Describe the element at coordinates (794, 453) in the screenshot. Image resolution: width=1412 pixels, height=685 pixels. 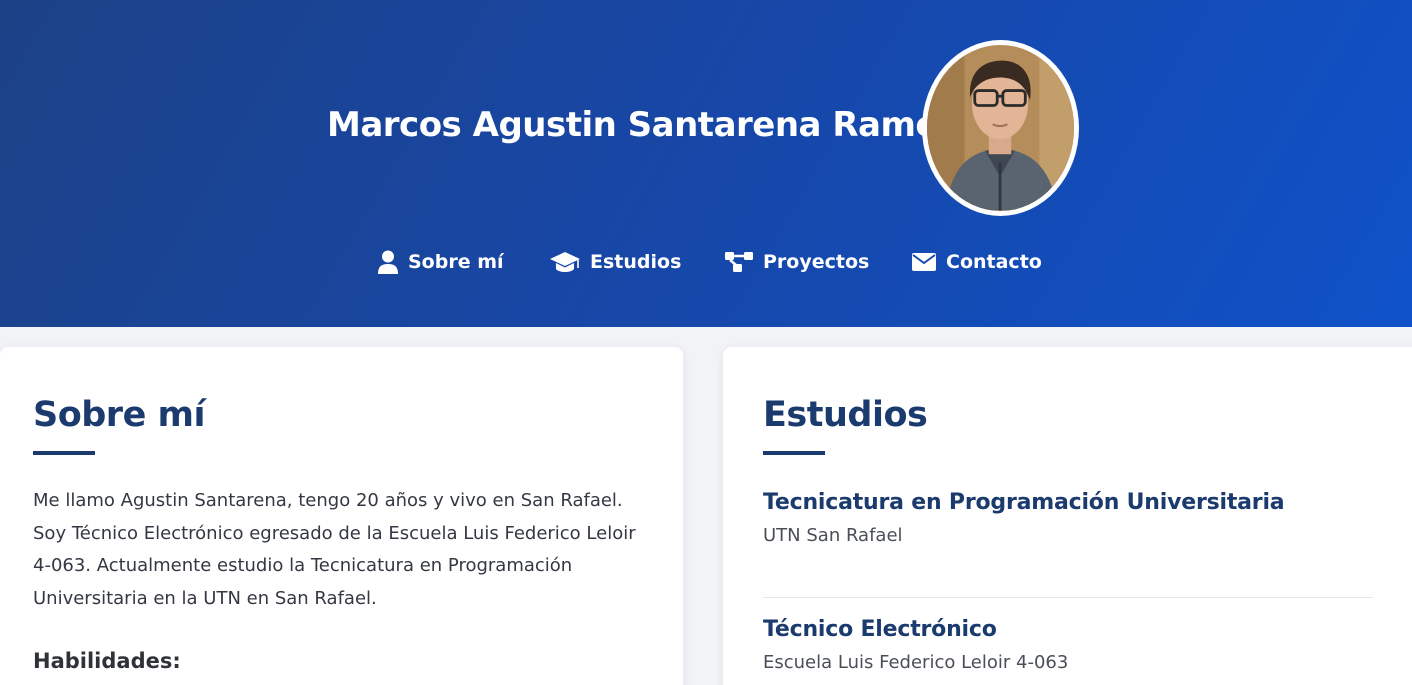
I see `studies-title-underline` at that location.